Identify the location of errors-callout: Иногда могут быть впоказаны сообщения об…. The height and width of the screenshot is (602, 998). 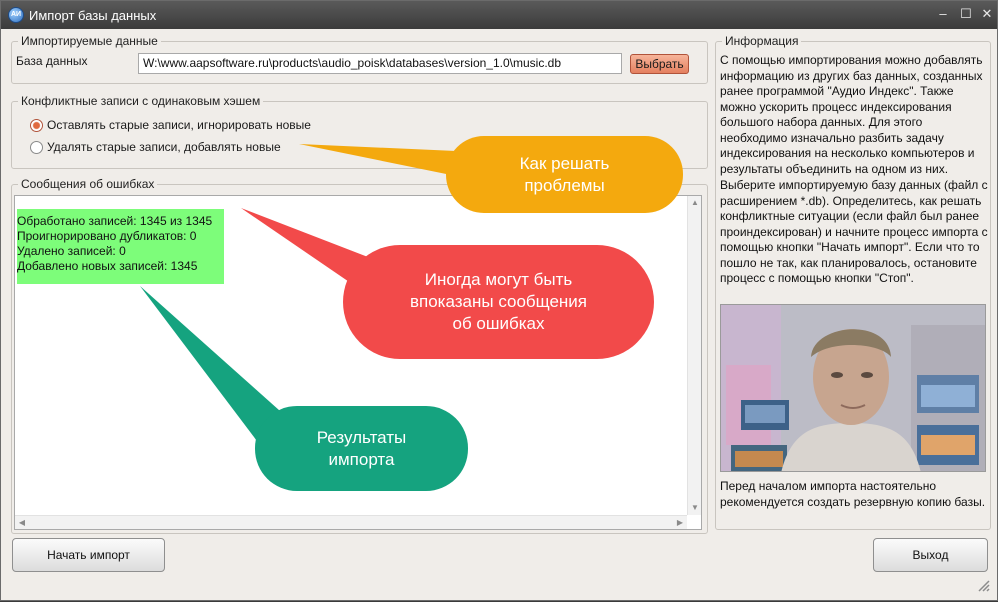
(498, 302).